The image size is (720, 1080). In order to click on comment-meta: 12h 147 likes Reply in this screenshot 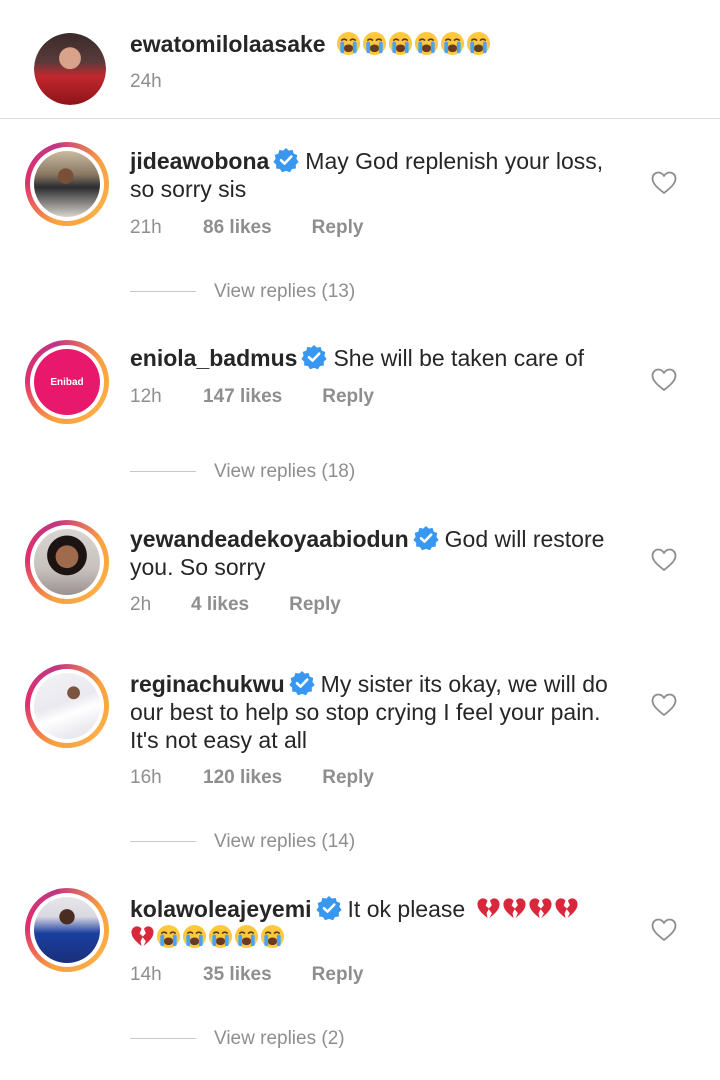, I will do `click(252, 397)`.